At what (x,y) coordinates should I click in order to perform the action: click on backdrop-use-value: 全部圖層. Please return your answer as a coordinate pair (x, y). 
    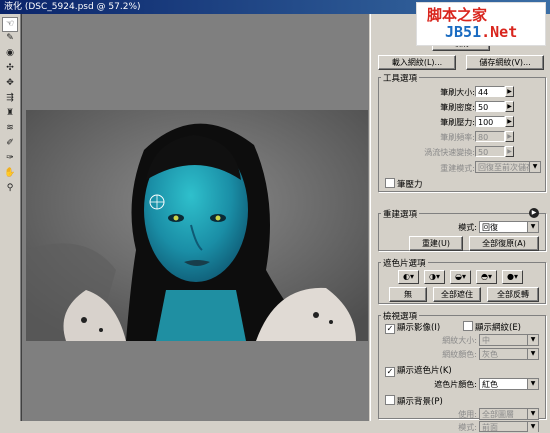
    Looking at the image, I should click on (498, 414).